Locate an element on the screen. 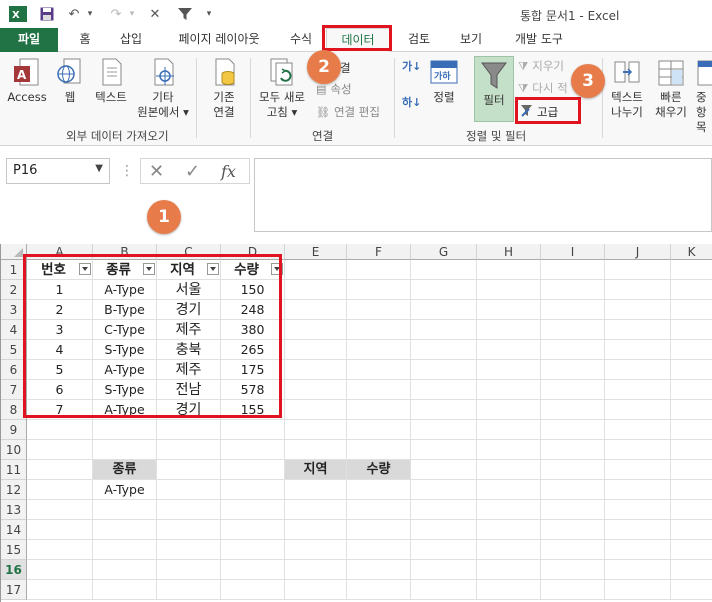 The image size is (712, 602). redo-icon: ↷ is located at coordinates (116, 14).